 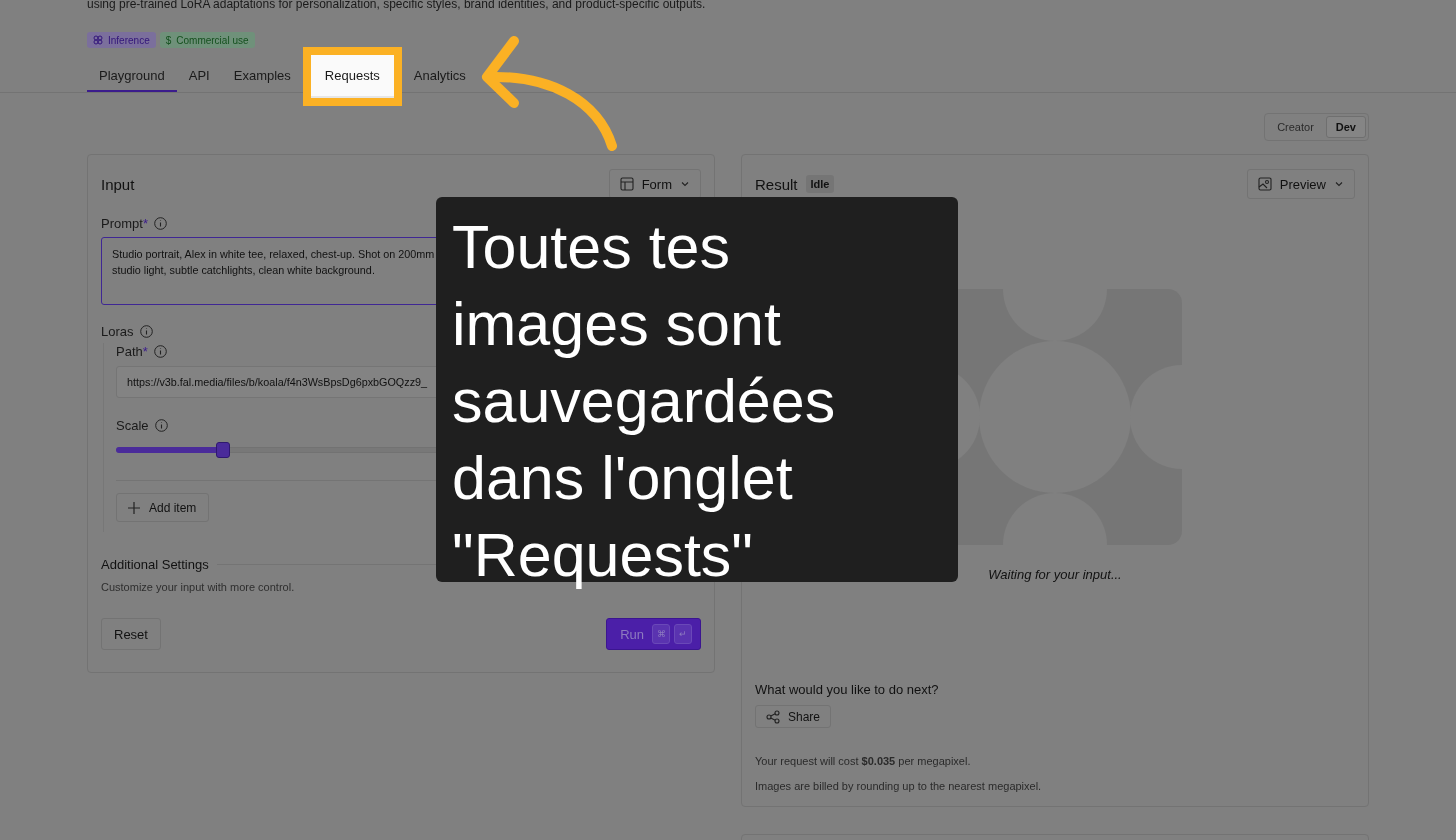 What do you see at coordinates (847, 689) in the screenshot?
I see `next-title: What would you like to do next?` at bounding box center [847, 689].